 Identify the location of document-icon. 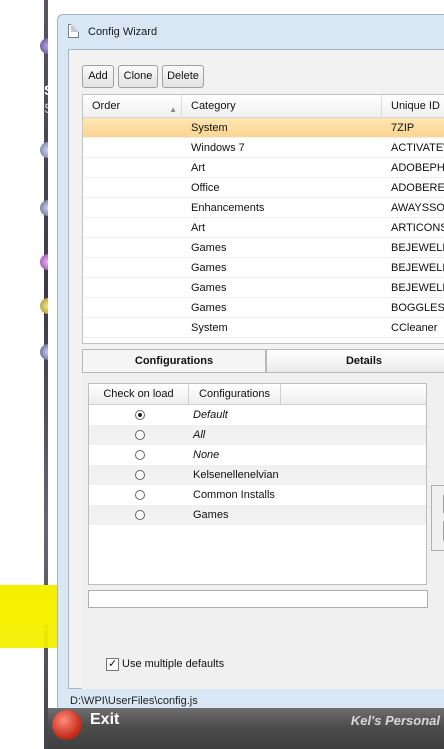
(73, 31).